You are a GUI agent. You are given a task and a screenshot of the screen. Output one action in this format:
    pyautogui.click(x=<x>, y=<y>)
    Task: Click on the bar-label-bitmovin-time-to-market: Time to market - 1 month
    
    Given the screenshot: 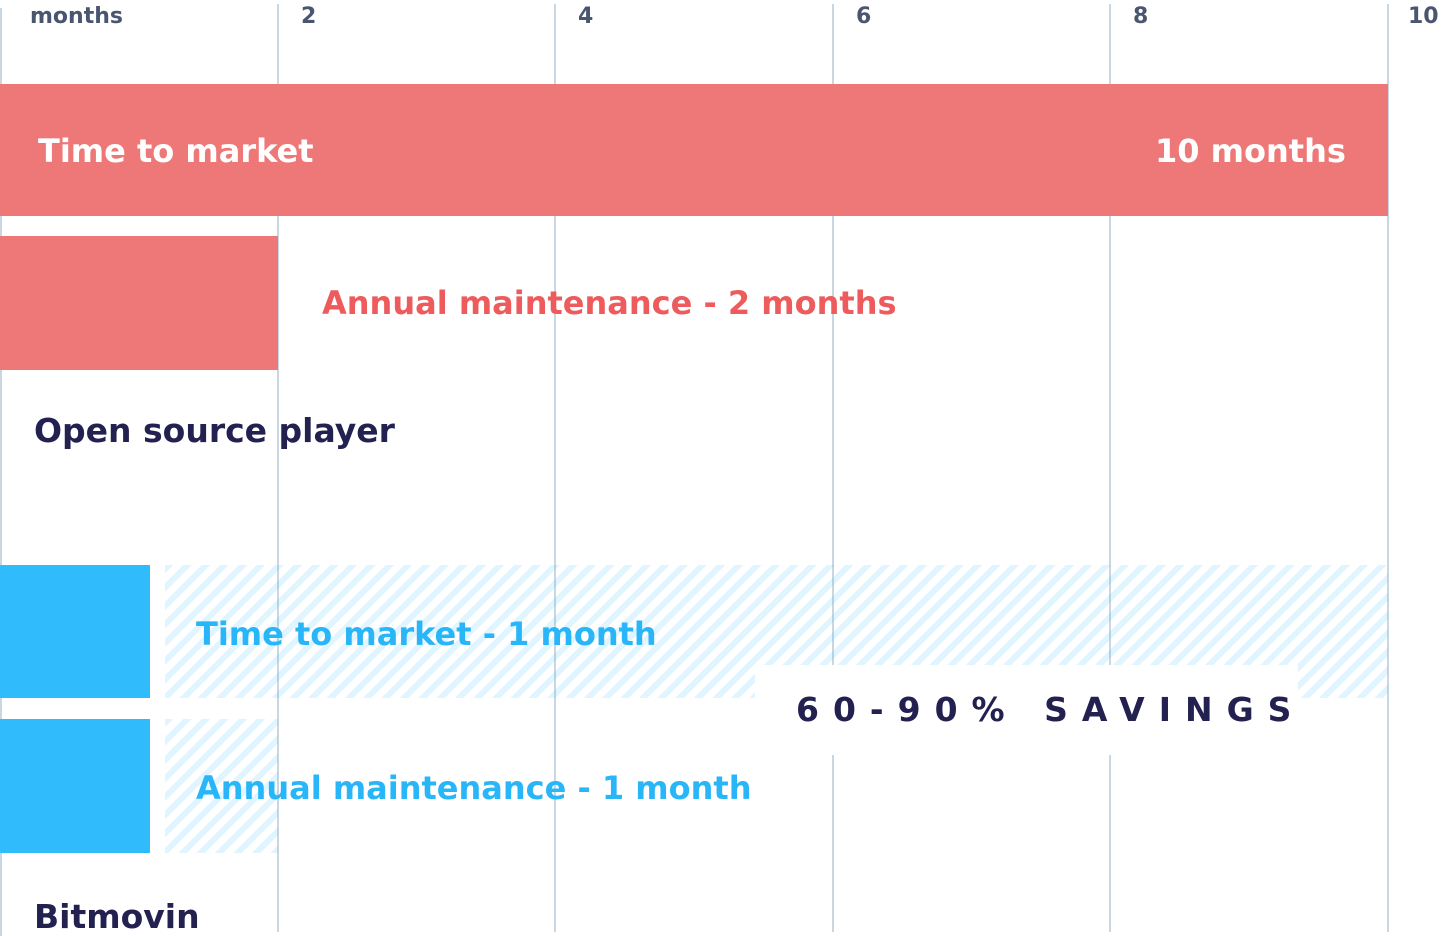 What is the action you would take?
    pyautogui.click(x=426, y=634)
    